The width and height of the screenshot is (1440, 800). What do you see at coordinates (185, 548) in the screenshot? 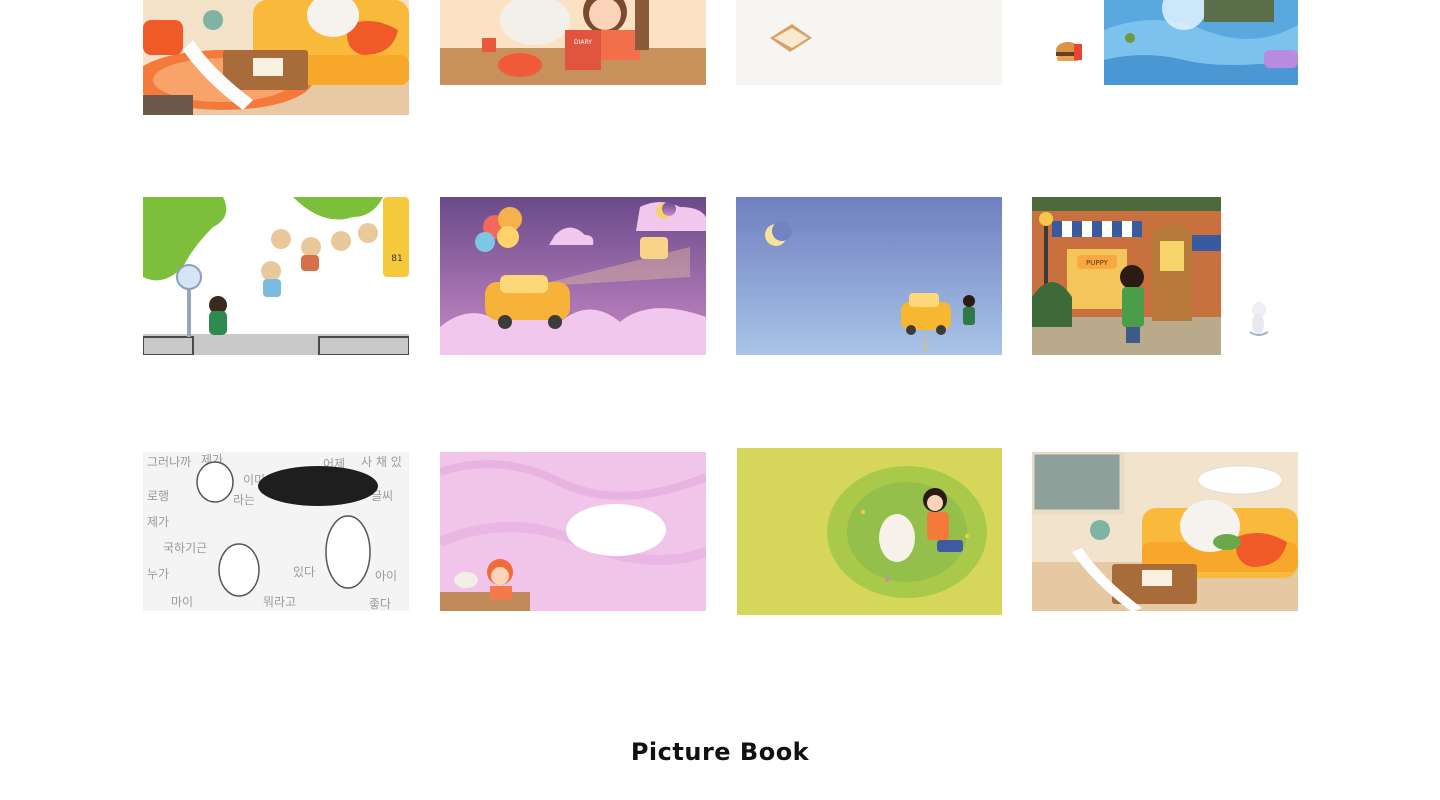
I see `svg-text: 국하기근` at bounding box center [185, 548].